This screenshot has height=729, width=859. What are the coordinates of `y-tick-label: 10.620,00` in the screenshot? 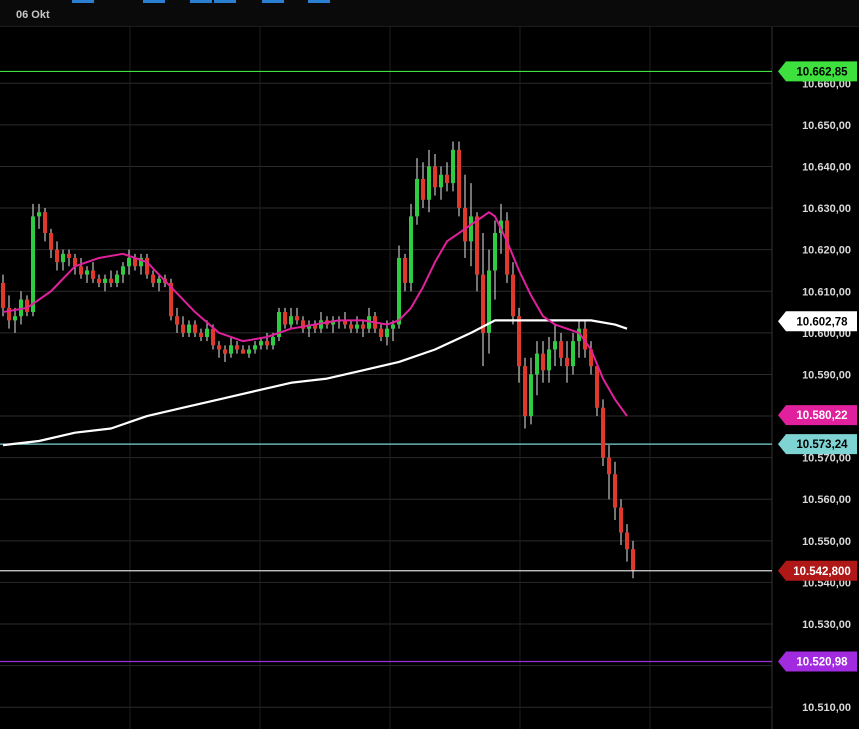 It's located at (826, 251).